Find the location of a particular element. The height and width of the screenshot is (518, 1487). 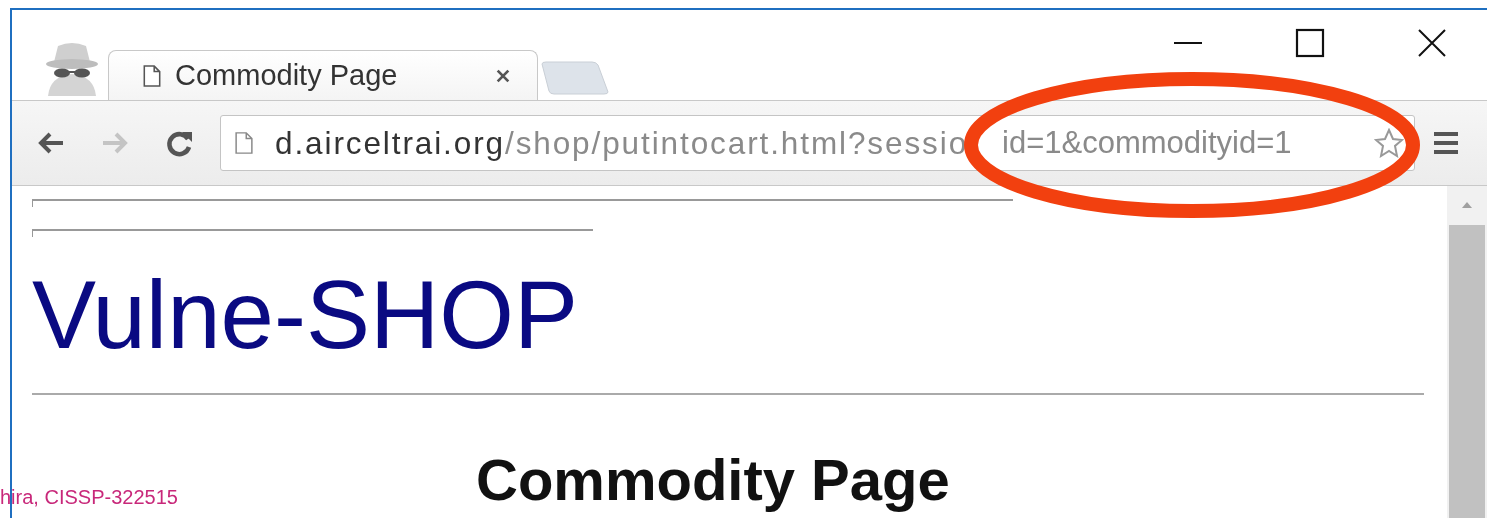

menu-icon is located at coordinates (1446, 143).